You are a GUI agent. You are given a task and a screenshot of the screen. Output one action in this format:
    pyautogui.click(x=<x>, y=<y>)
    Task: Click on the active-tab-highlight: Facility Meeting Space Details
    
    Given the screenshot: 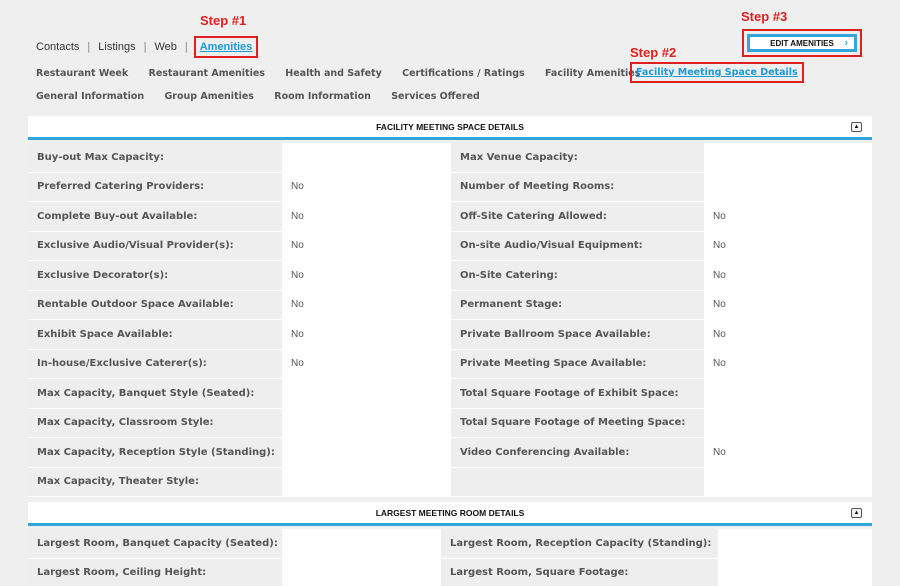 What is the action you would take?
    pyautogui.click(x=717, y=72)
    